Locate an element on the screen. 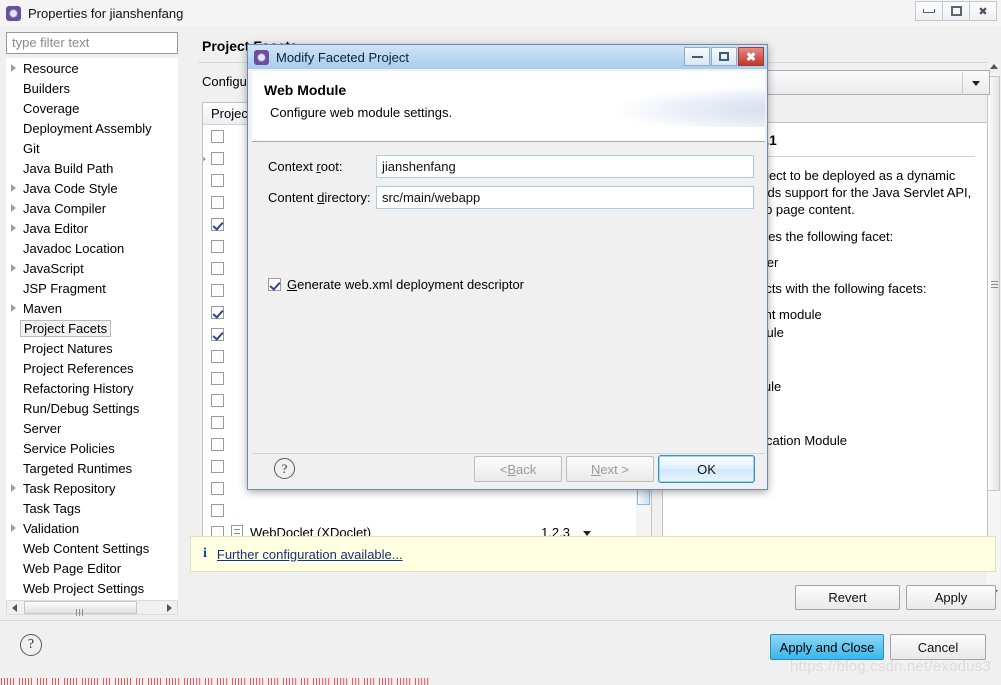 Image resolution: width=1001 pixels, height=685 pixels. header-decoration is located at coordinates (690, 106).